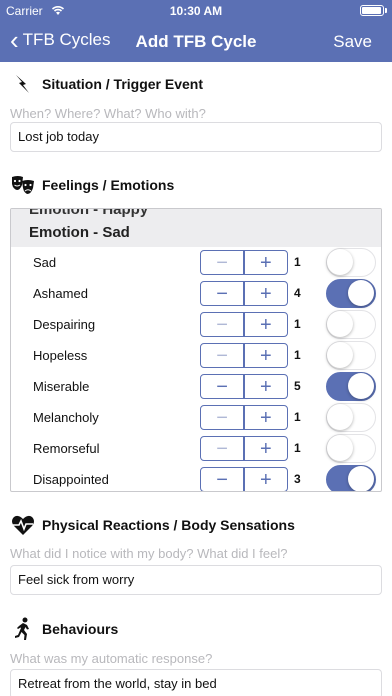  I want to click on emotion-row: Miserable − + 5, so click(196, 386).